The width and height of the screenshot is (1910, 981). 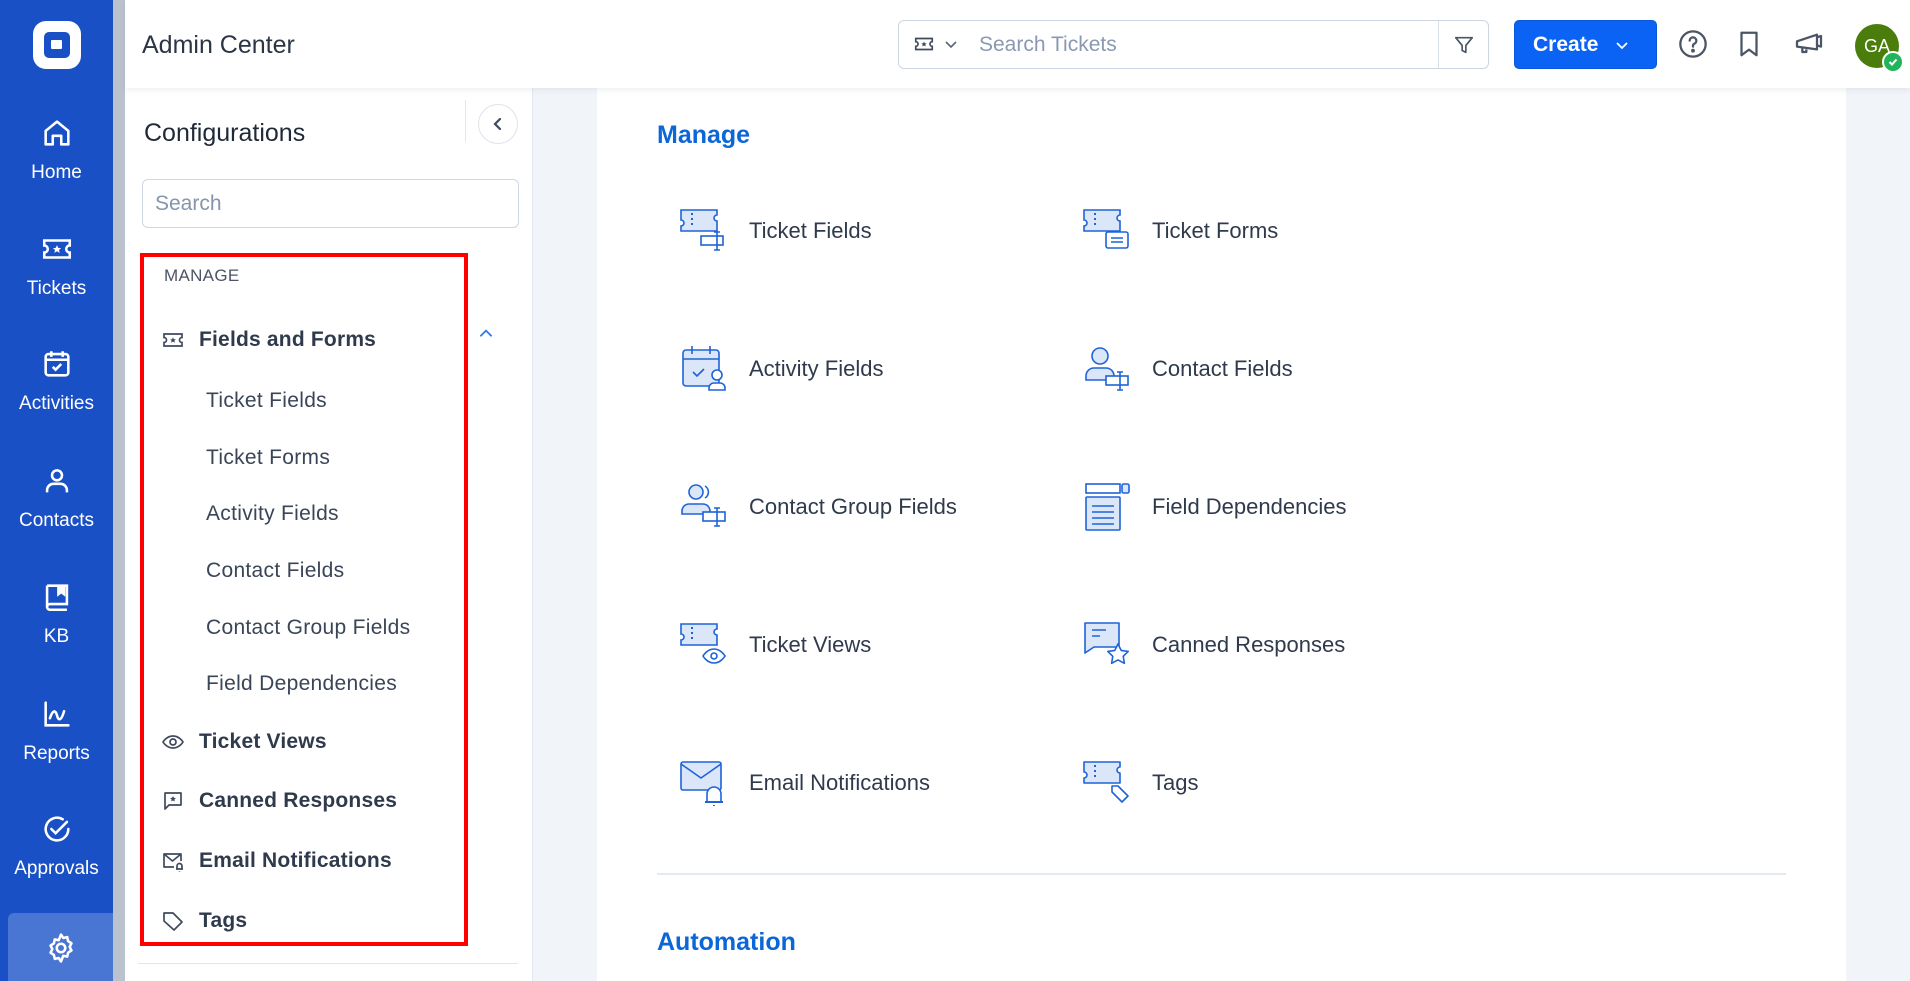 What do you see at coordinates (703, 505) in the screenshot?
I see `contact-group-field-icon` at bounding box center [703, 505].